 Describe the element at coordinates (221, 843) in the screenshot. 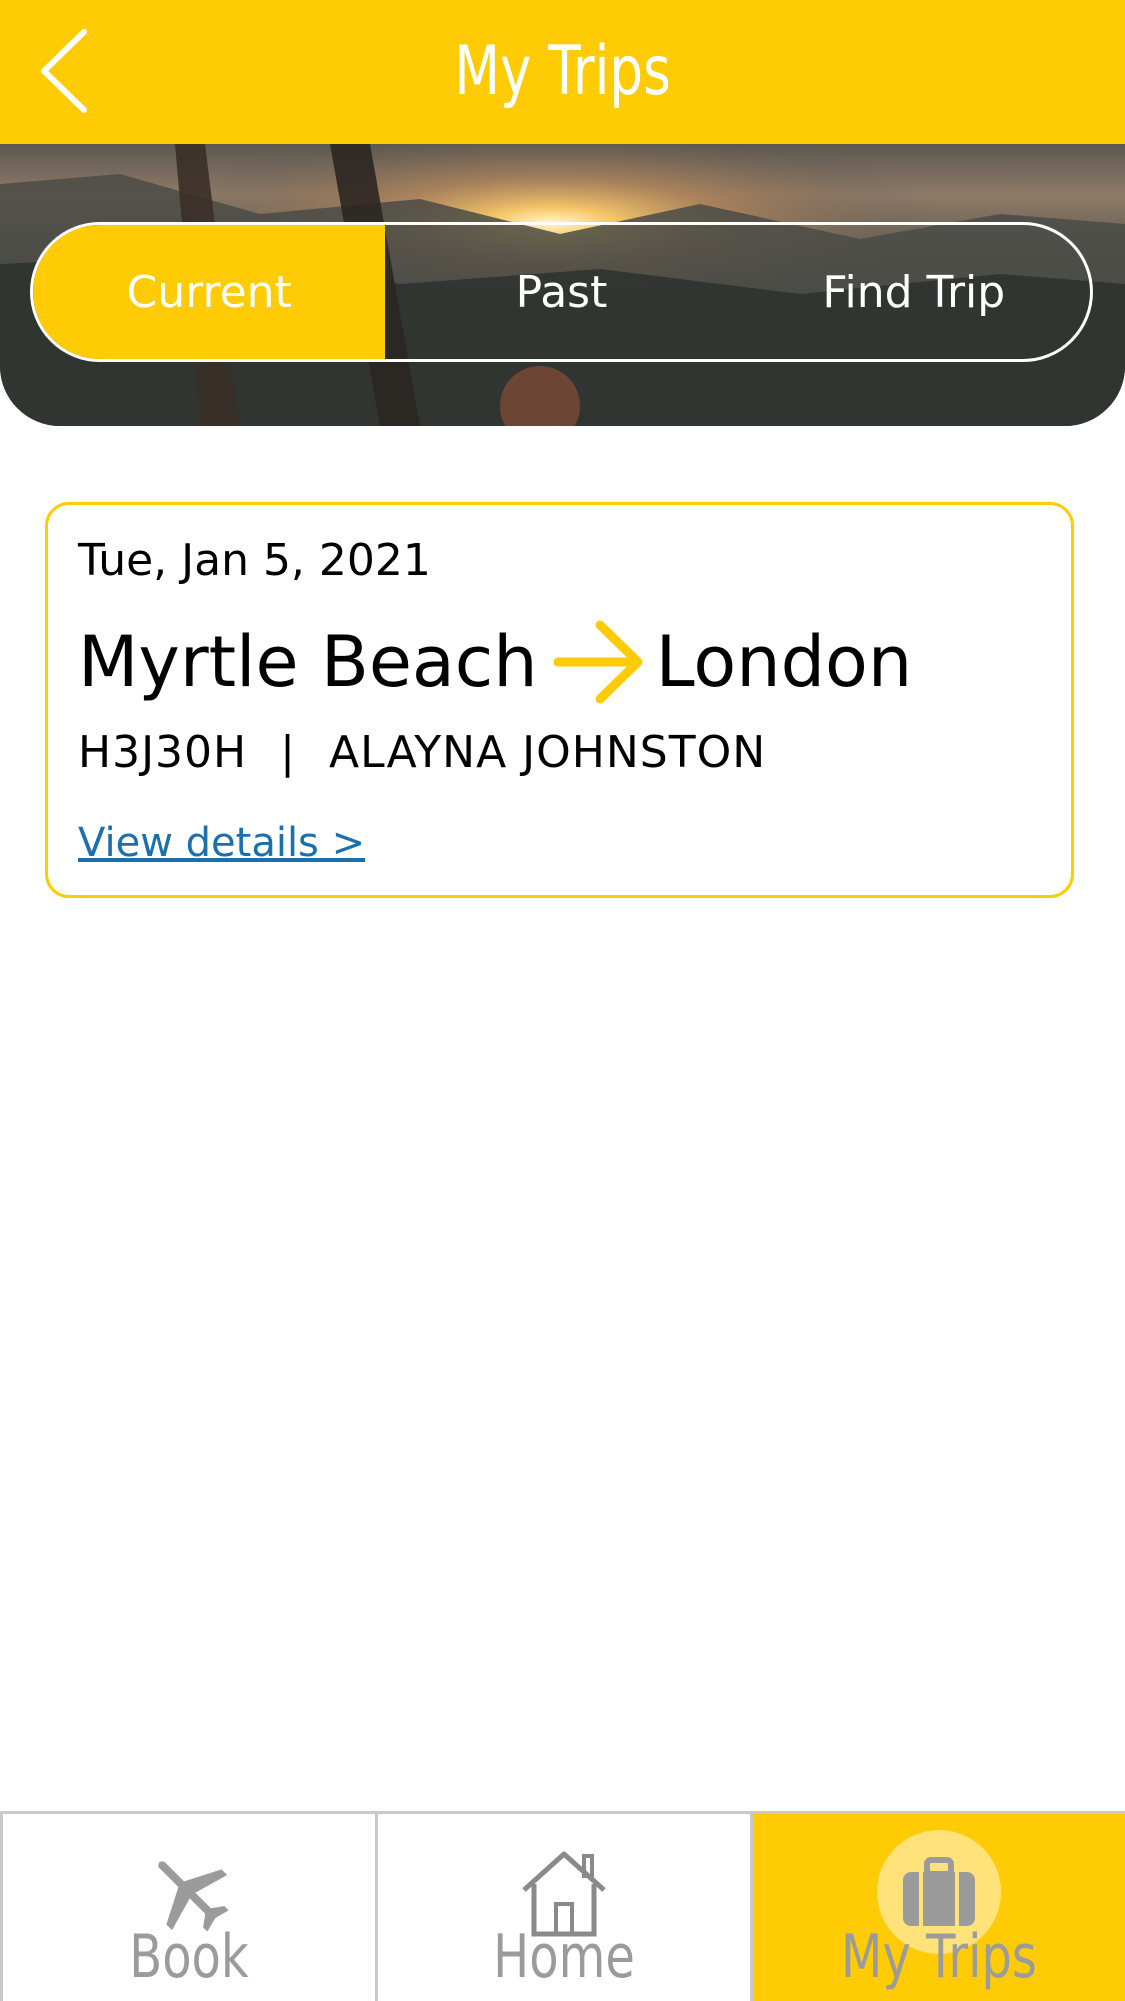

I see `view-details-link: View details >` at that location.